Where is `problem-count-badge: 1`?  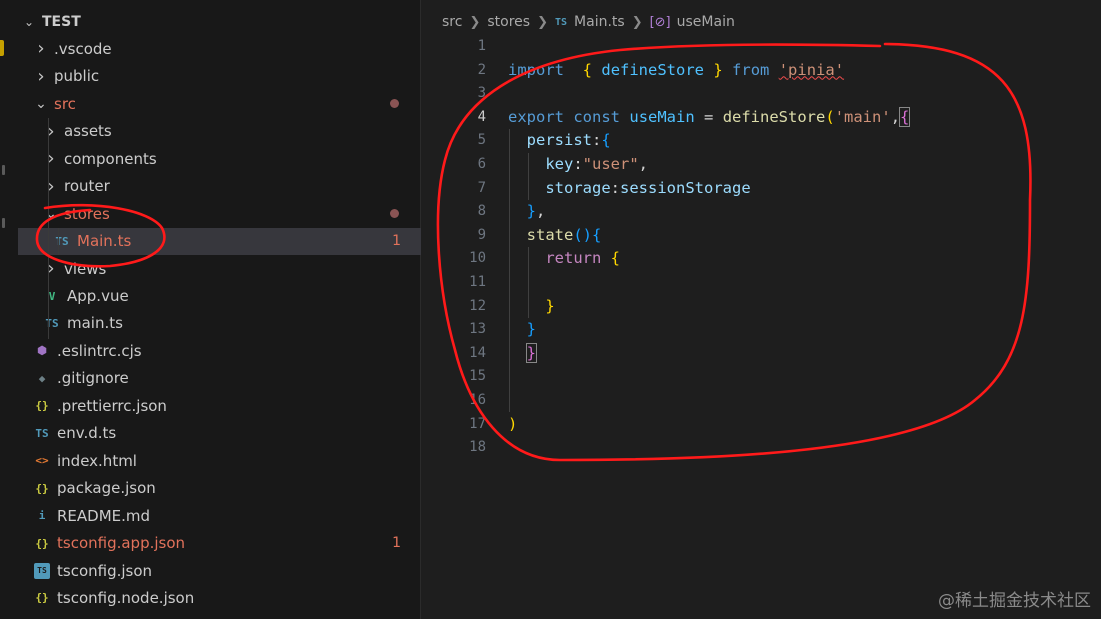
problem-count-badge: 1 is located at coordinates (396, 543).